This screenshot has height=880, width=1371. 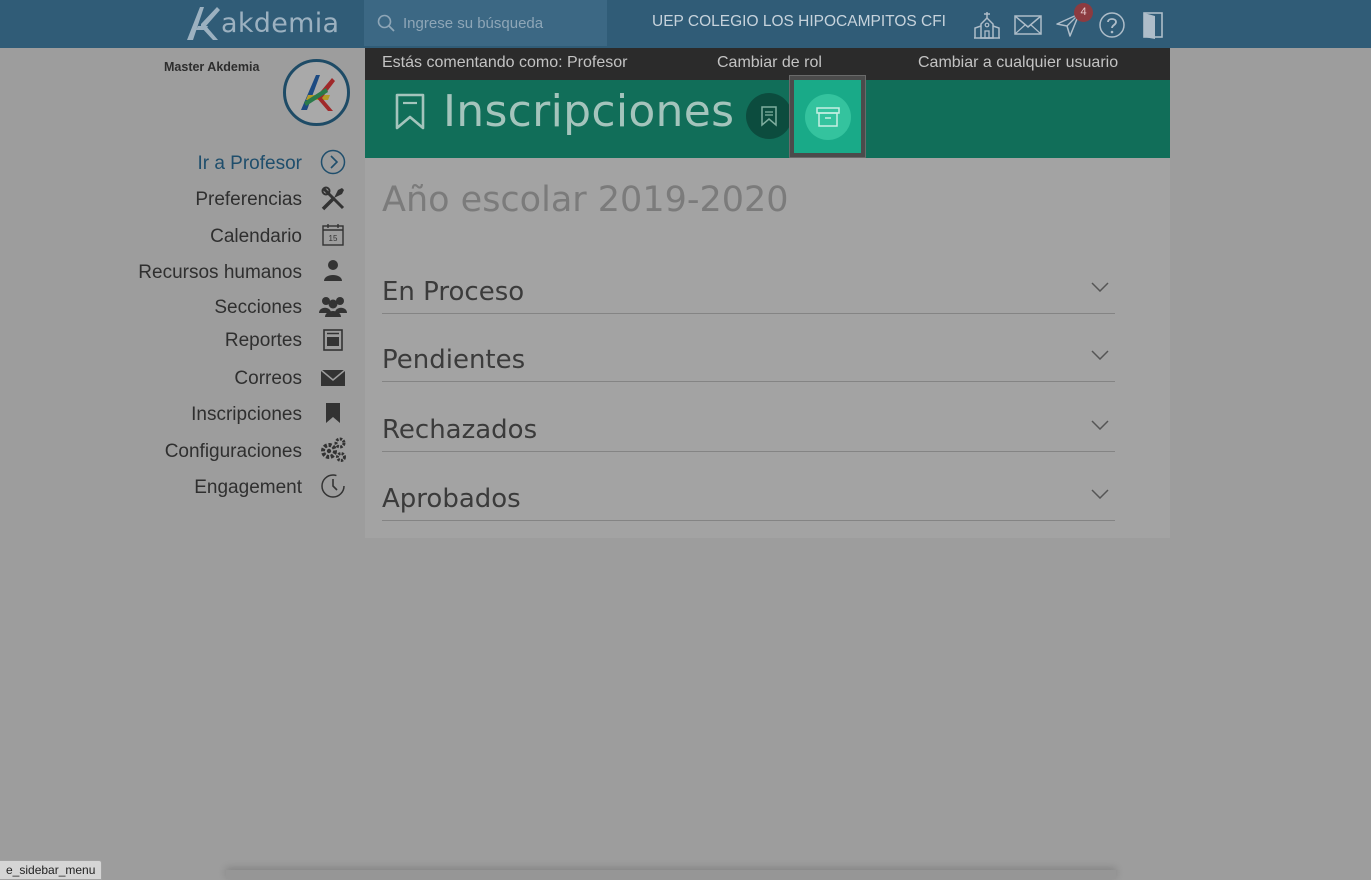 What do you see at coordinates (212, 67) in the screenshot?
I see `user-name: Master Akdemia` at bounding box center [212, 67].